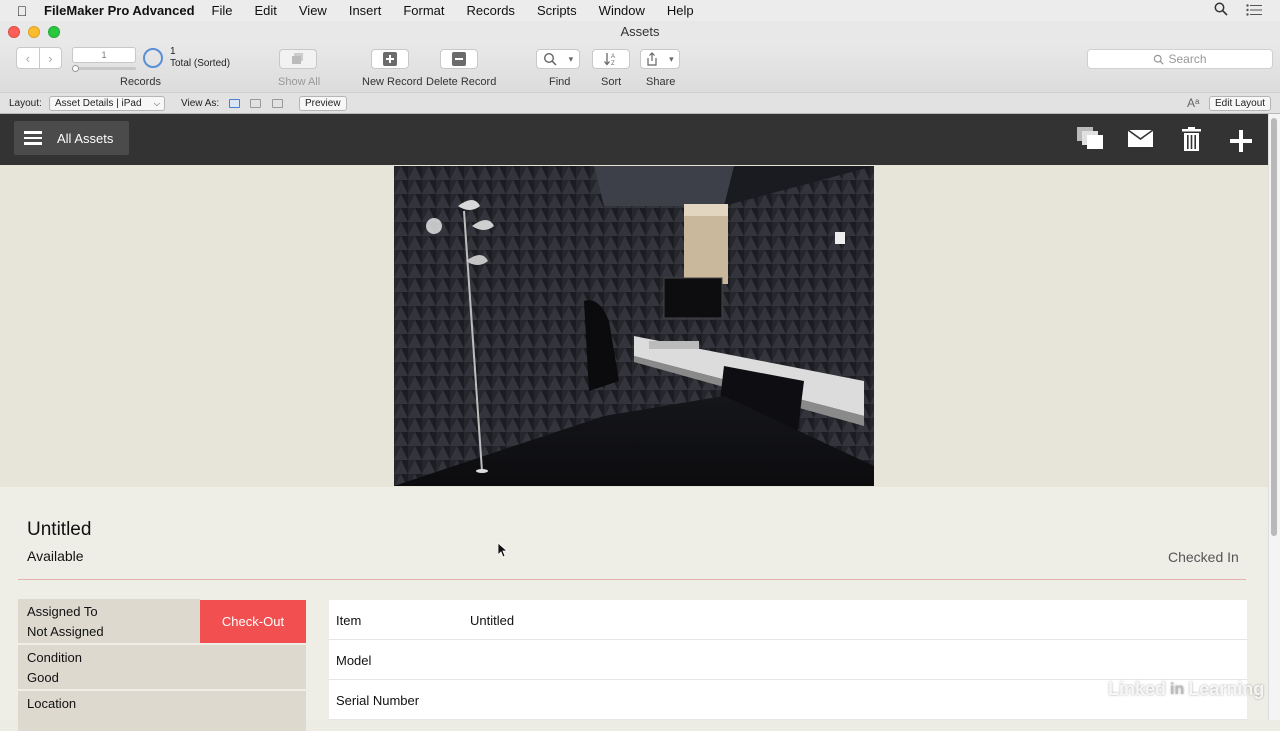 This screenshot has width=1280, height=731. What do you see at coordinates (33, 138) in the screenshot?
I see `list-menu-icon` at bounding box center [33, 138].